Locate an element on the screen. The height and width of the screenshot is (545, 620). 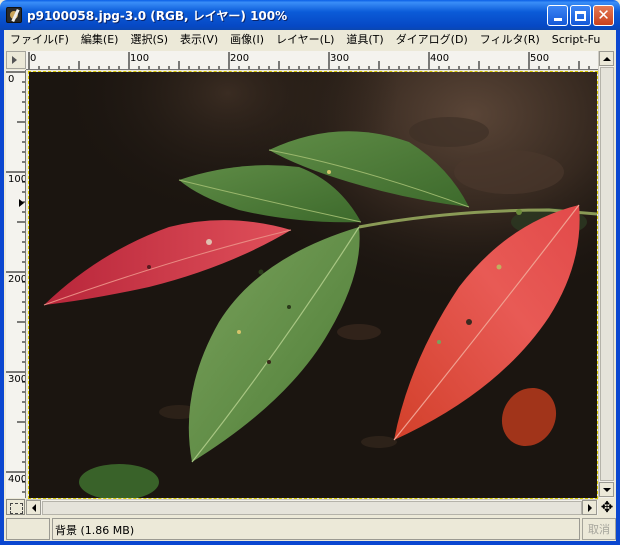
menu-tools: 道具(T) is located at coordinates (364, 39).